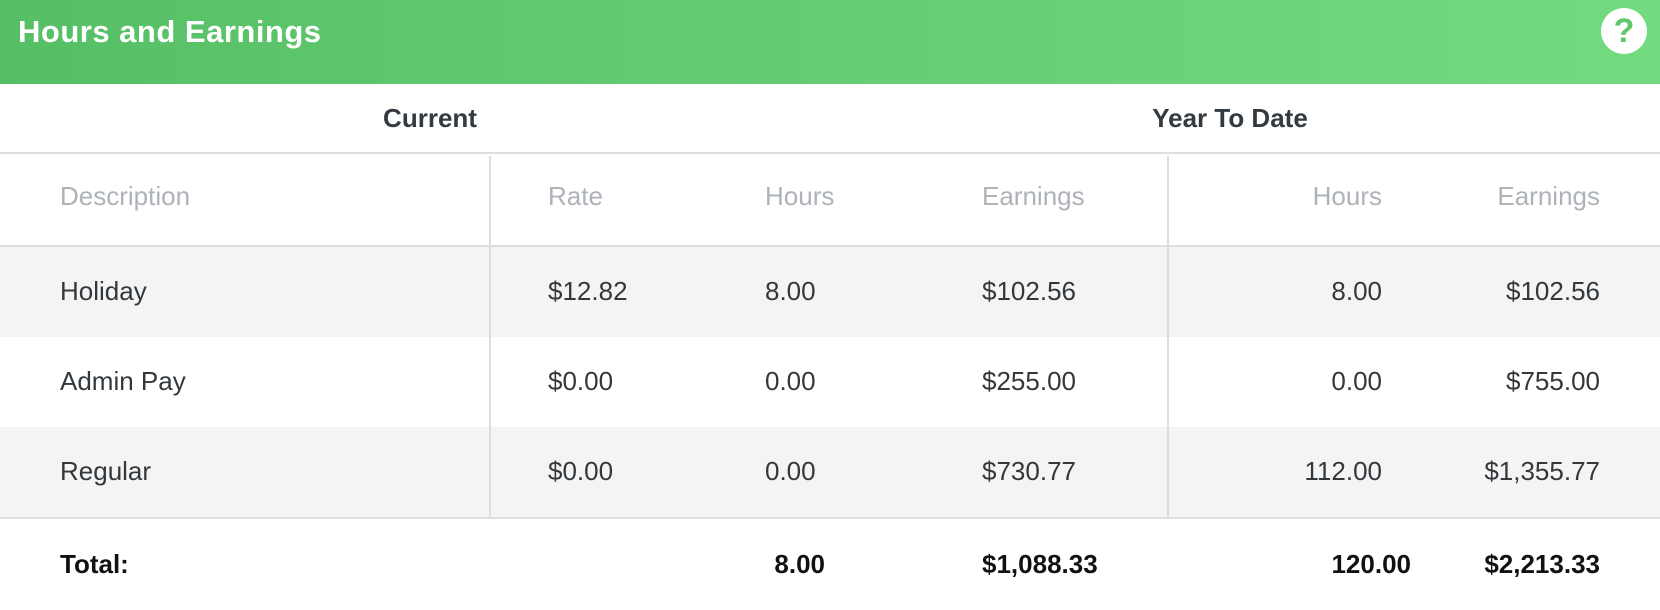 The height and width of the screenshot is (610, 1660). What do you see at coordinates (1040, 564) in the screenshot?
I see `total-earnings: $1,088.33` at bounding box center [1040, 564].